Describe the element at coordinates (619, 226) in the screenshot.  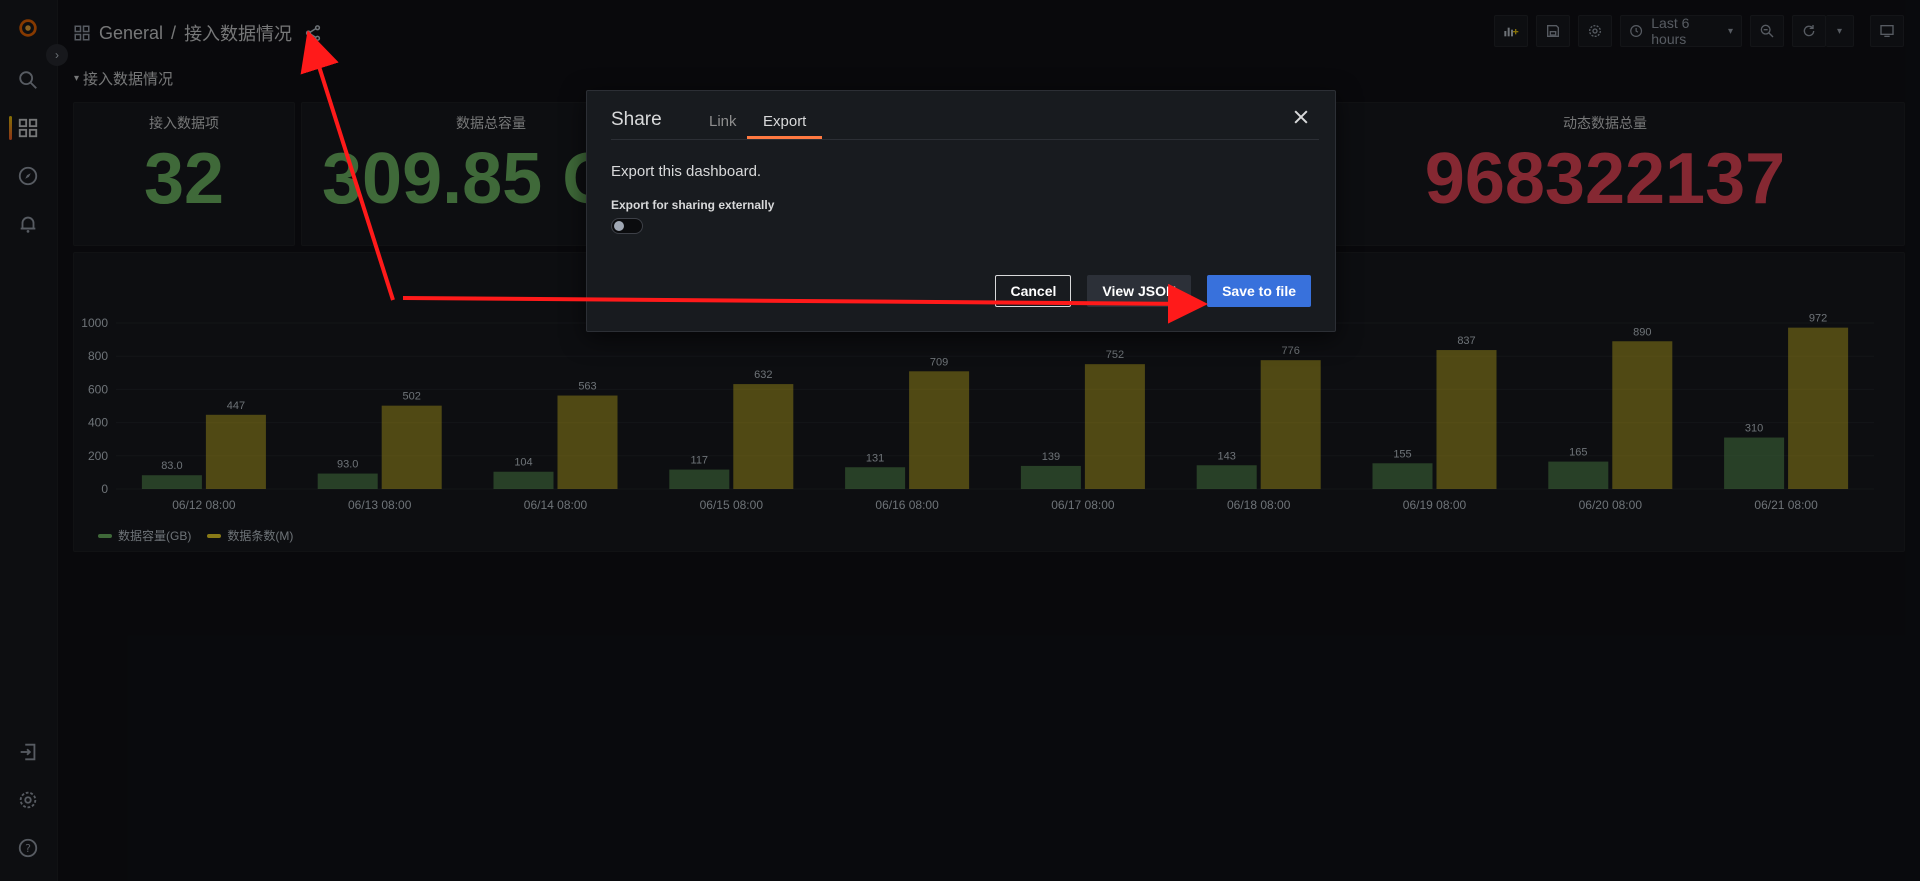
I see `switch-knob` at that location.